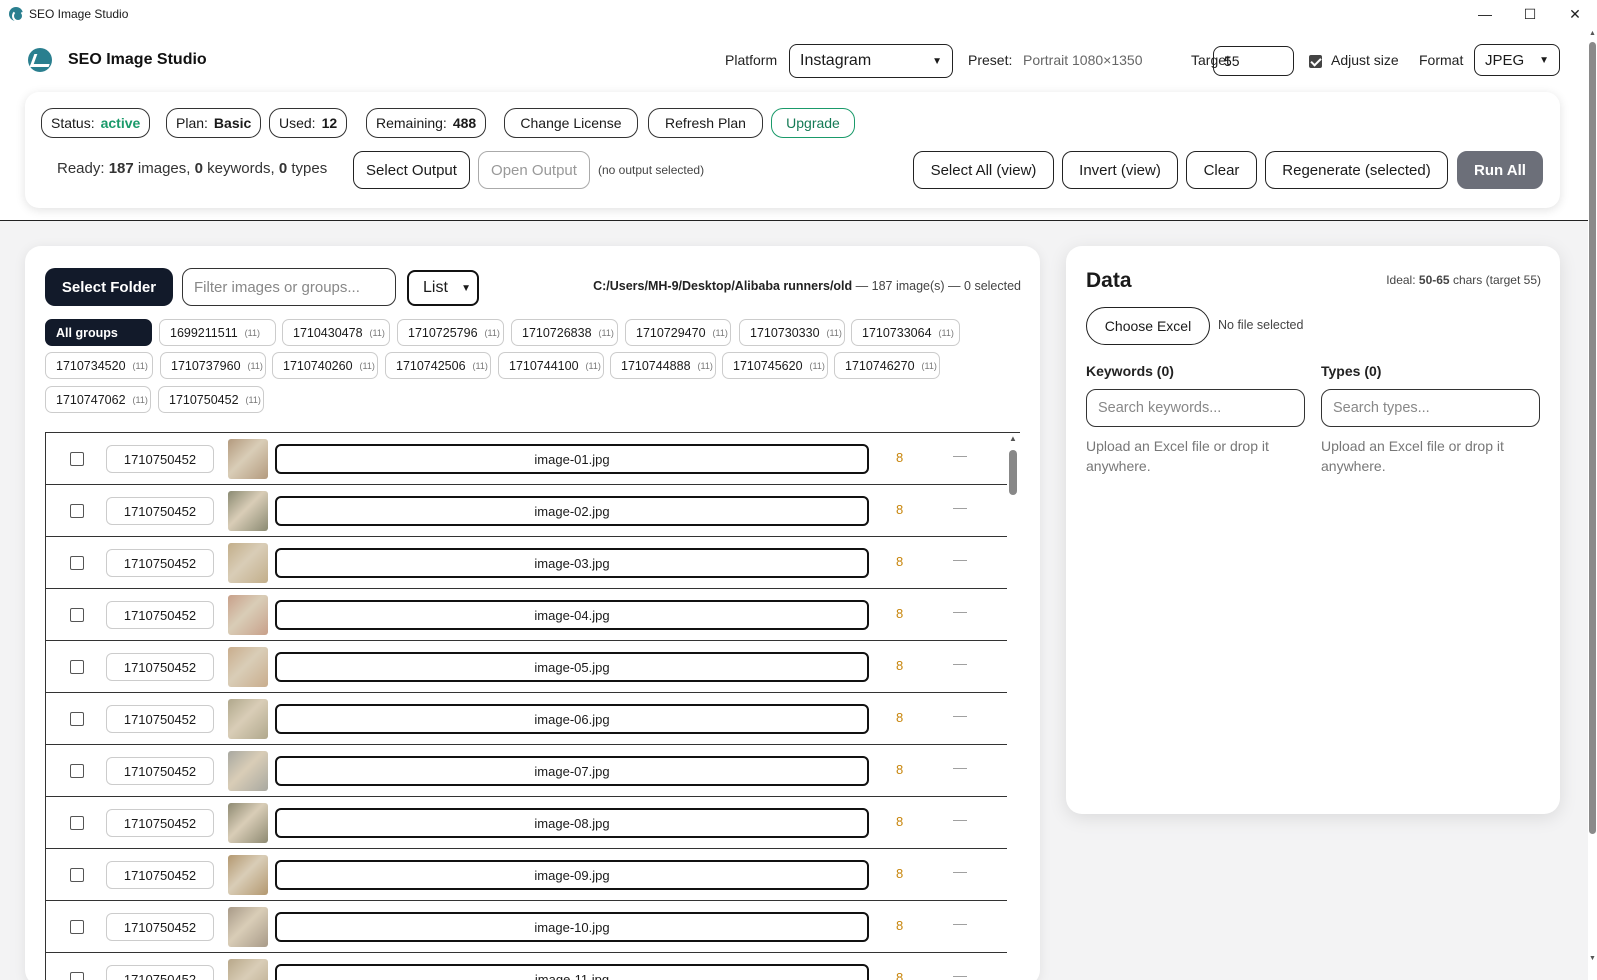 Image resolution: width=1597 pixels, height=980 pixels. I want to click on format-select: JPEG ▼, so click(1517, 60).